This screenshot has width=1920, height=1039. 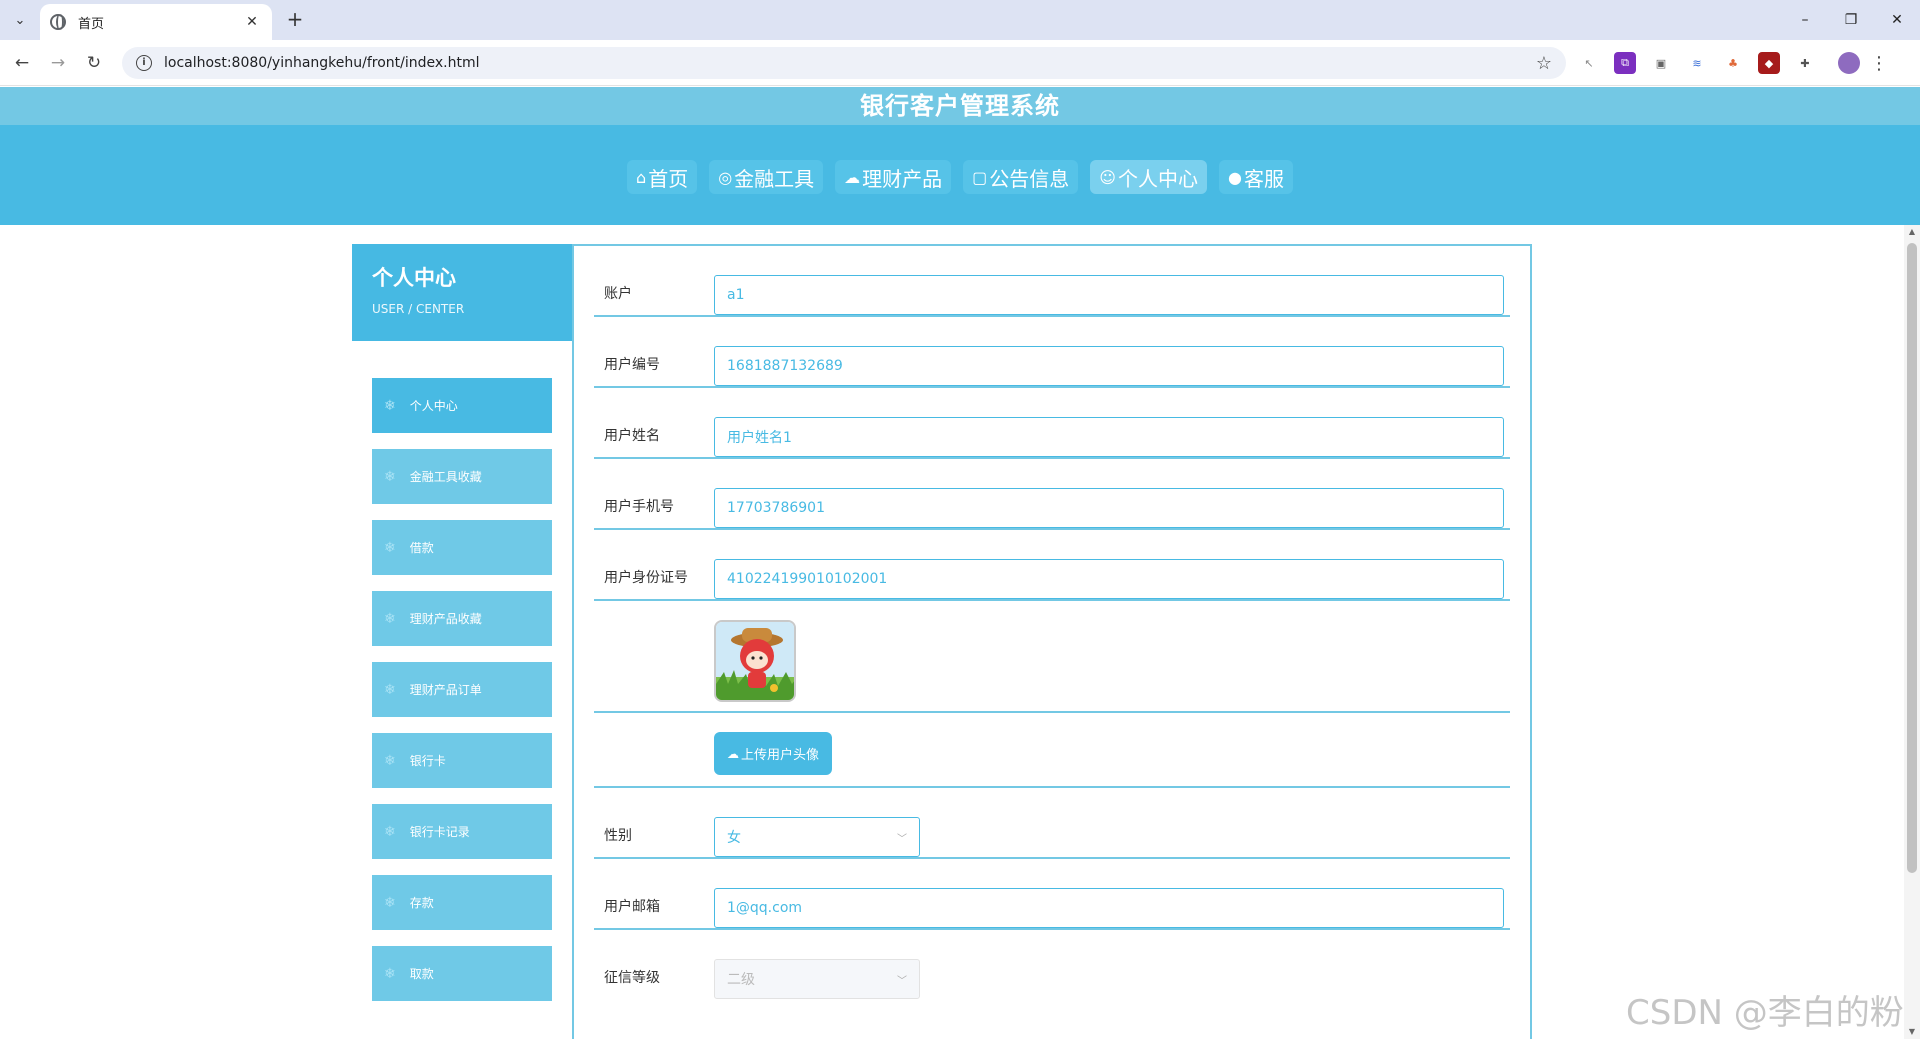 I want to click on nav-label: 理财产品, so click(x=902, y=178).